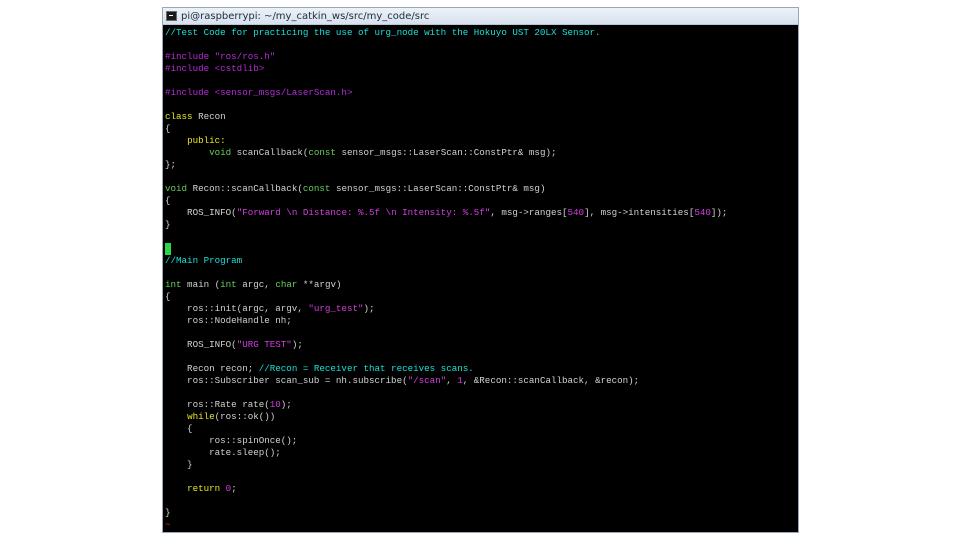  Describe the element at coordinates (481, 261) in the screenshot. I see `code-line: //Main Program` at that location.